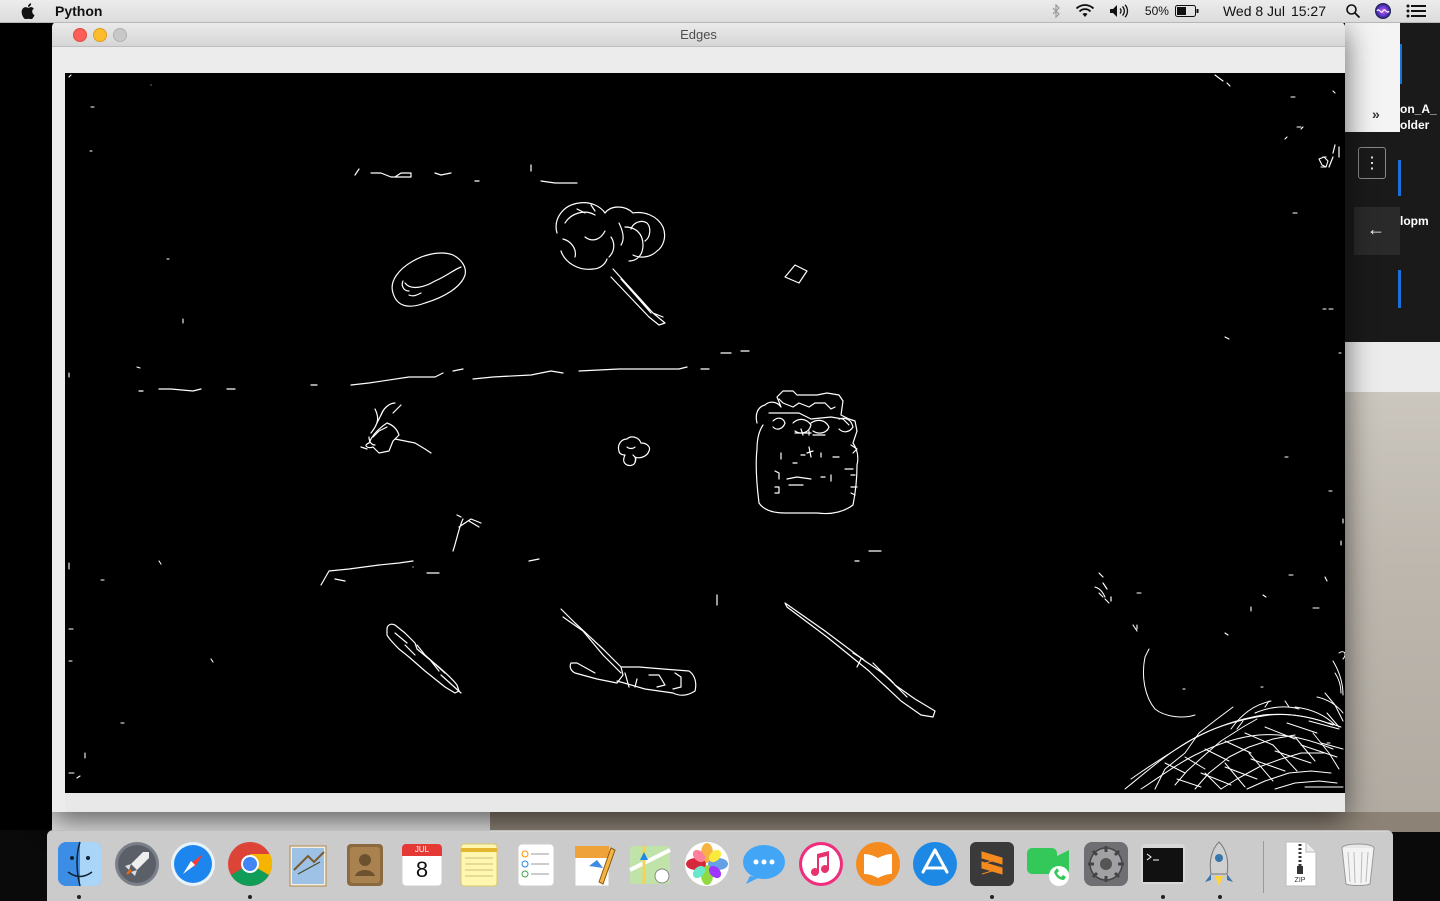 The width and height of the screenshot is (1440, 901). Describe the element at coordinates (1358, 864) in the screenshot. I see `trash-icon` at that location.